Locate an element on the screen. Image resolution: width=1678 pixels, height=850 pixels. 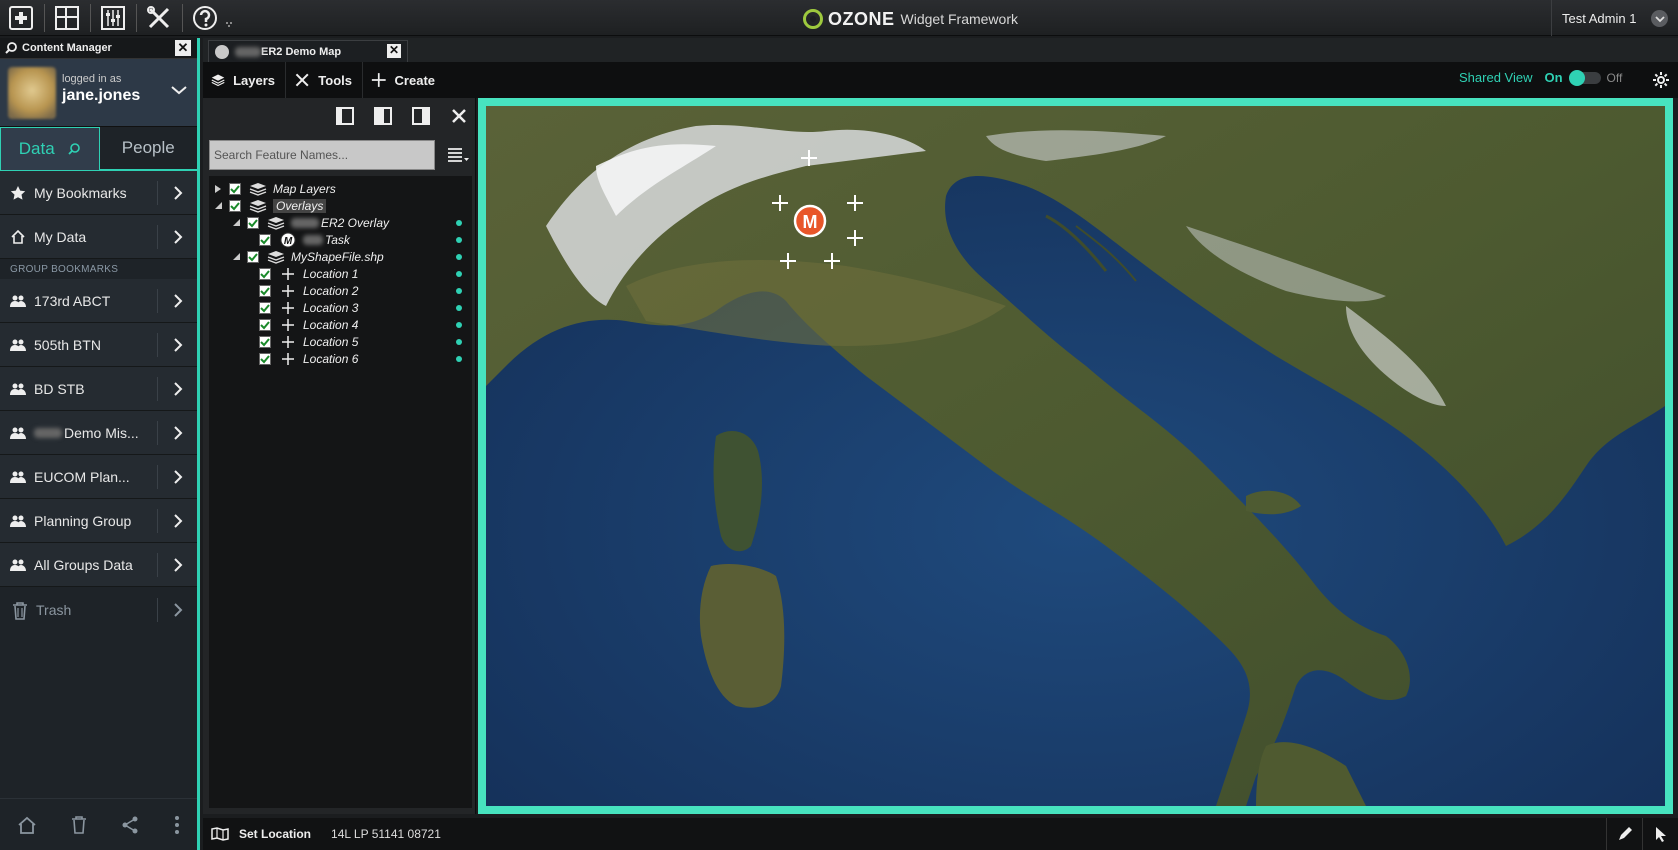
group-item-planning-group: Planning Group is located at coordinates (98, 521).